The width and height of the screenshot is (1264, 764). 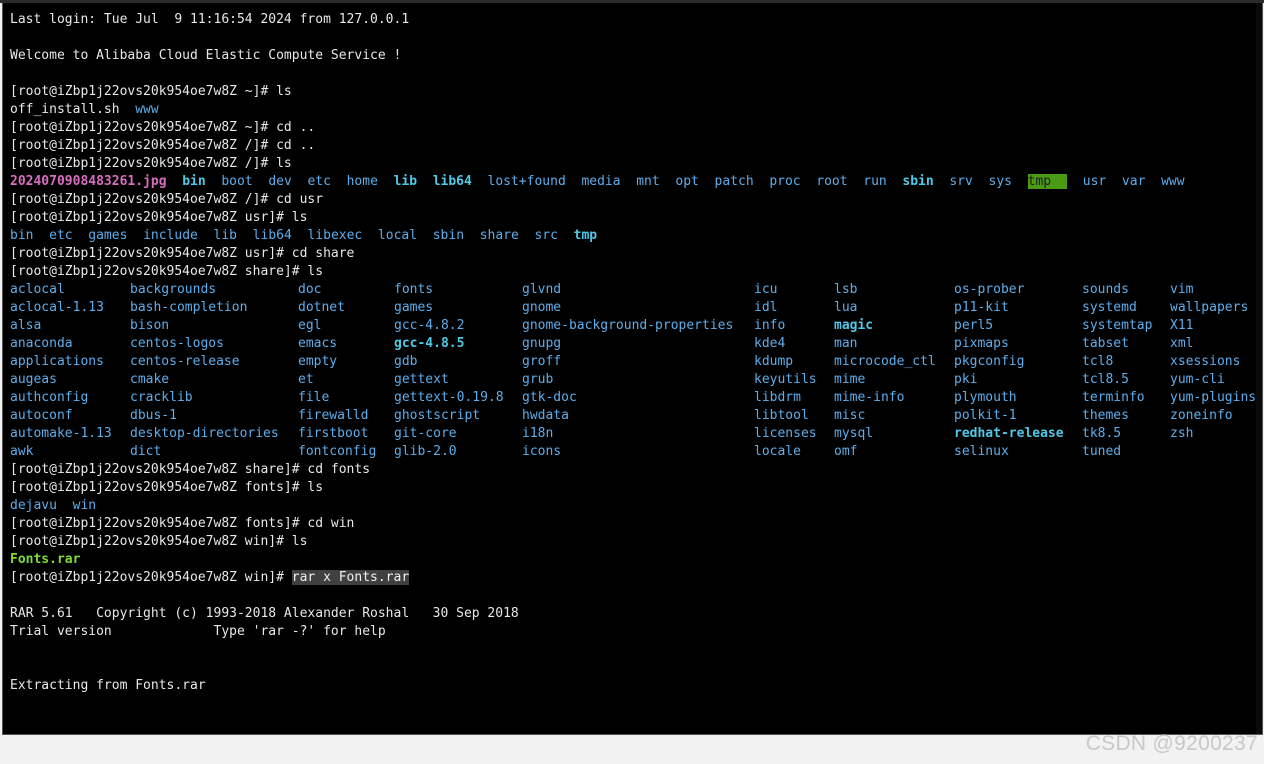 I want to click on directory-entry: lsb, so click(x=846, y=289).